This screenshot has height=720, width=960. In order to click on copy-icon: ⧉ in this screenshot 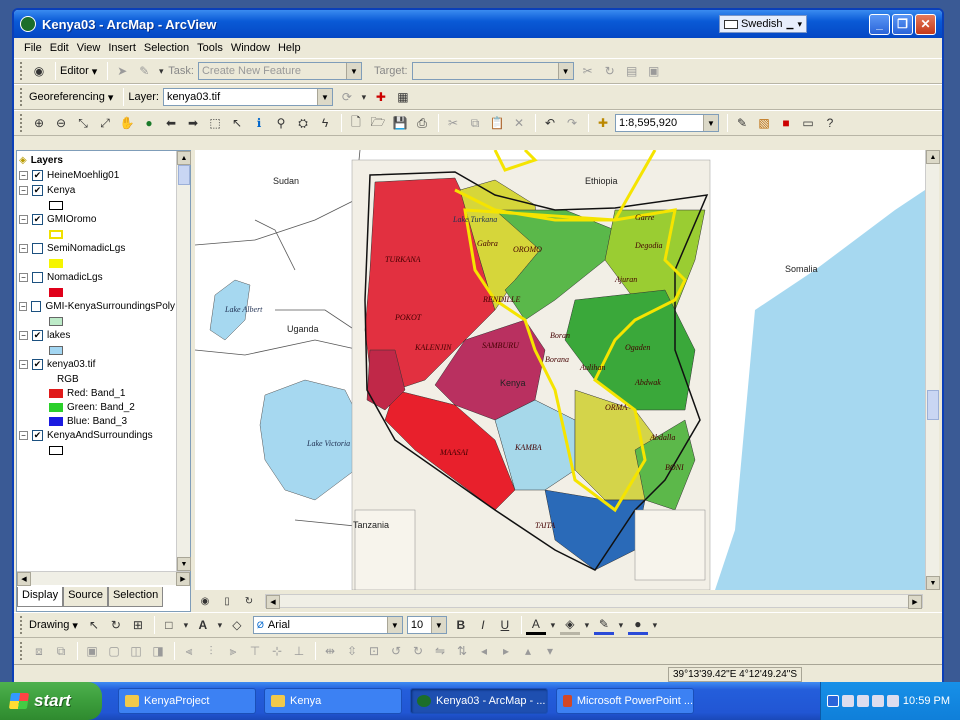, I will do `click(475, 123)`.